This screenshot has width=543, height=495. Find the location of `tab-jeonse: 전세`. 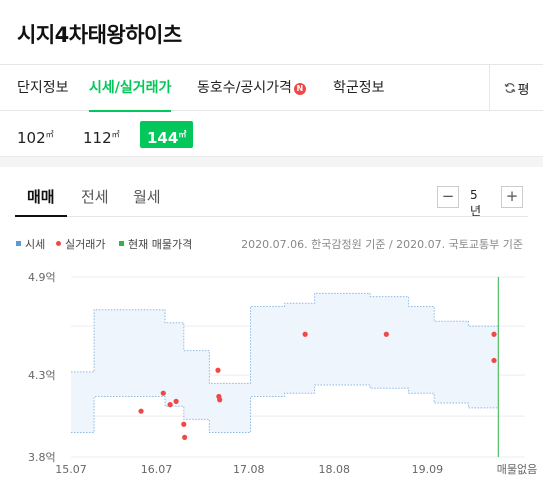

tab-jeonse: 전세 is located at coordinates (95, 196).